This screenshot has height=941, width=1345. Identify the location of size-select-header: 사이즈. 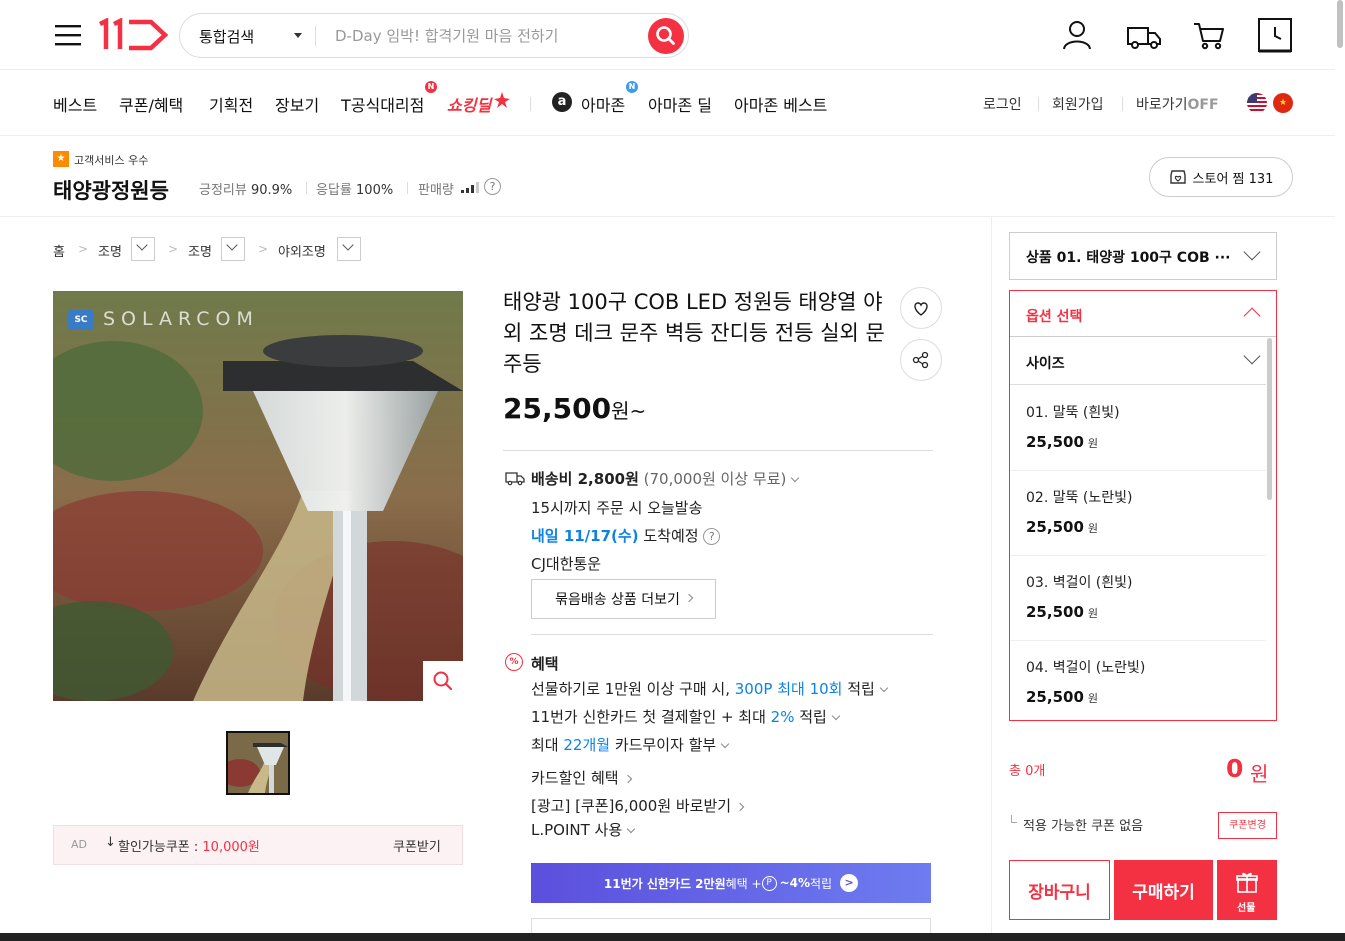
(1138, 361).